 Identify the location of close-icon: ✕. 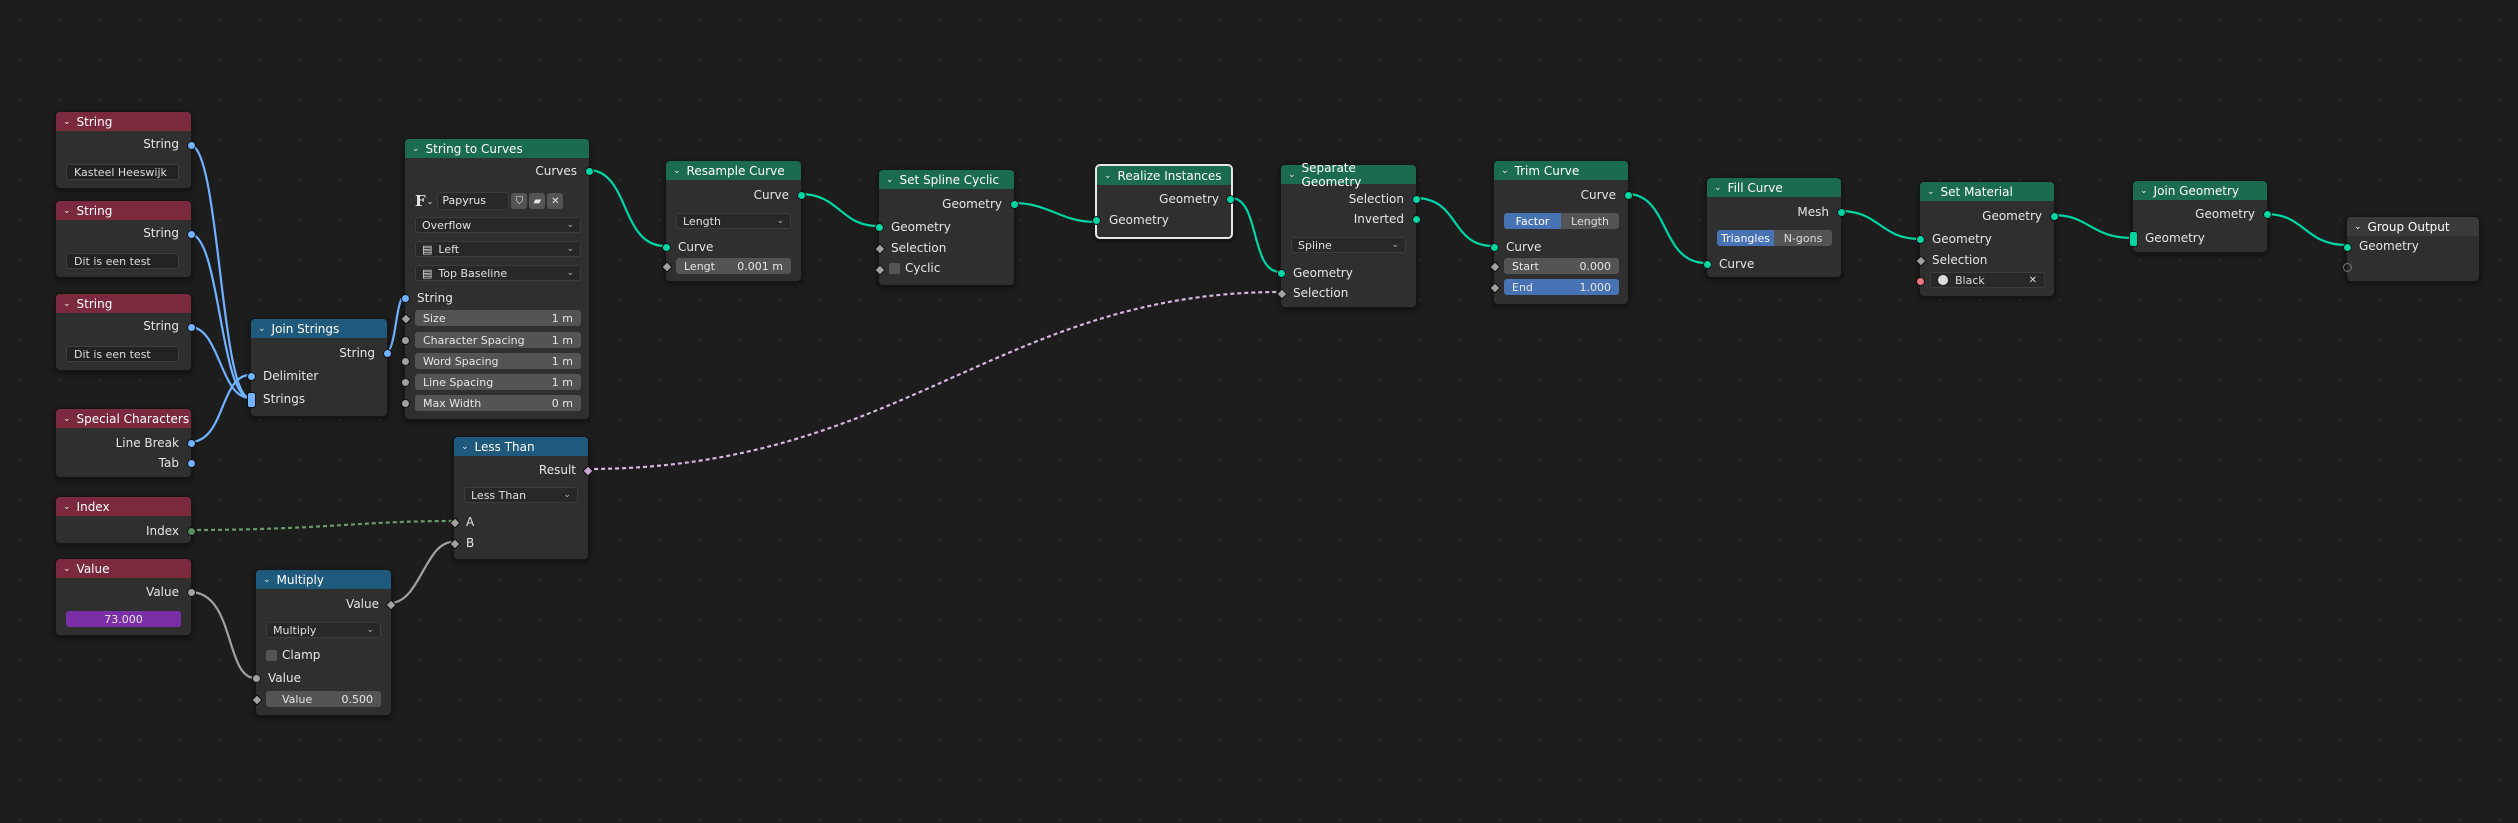
(555, 201).